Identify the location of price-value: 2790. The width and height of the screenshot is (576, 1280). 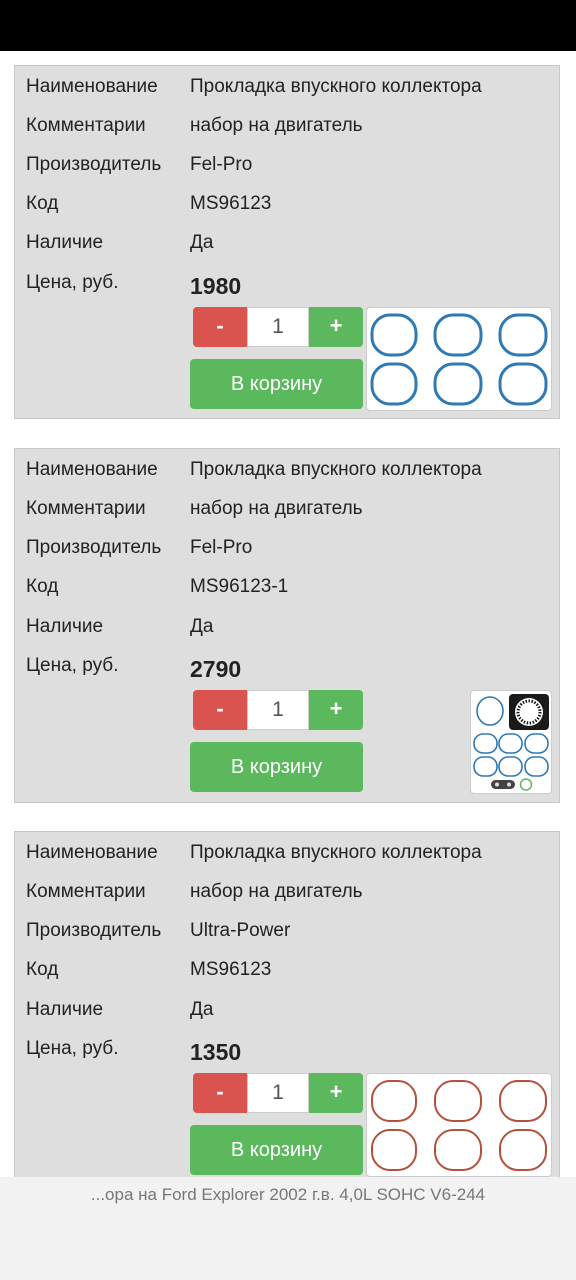
(216, 669).